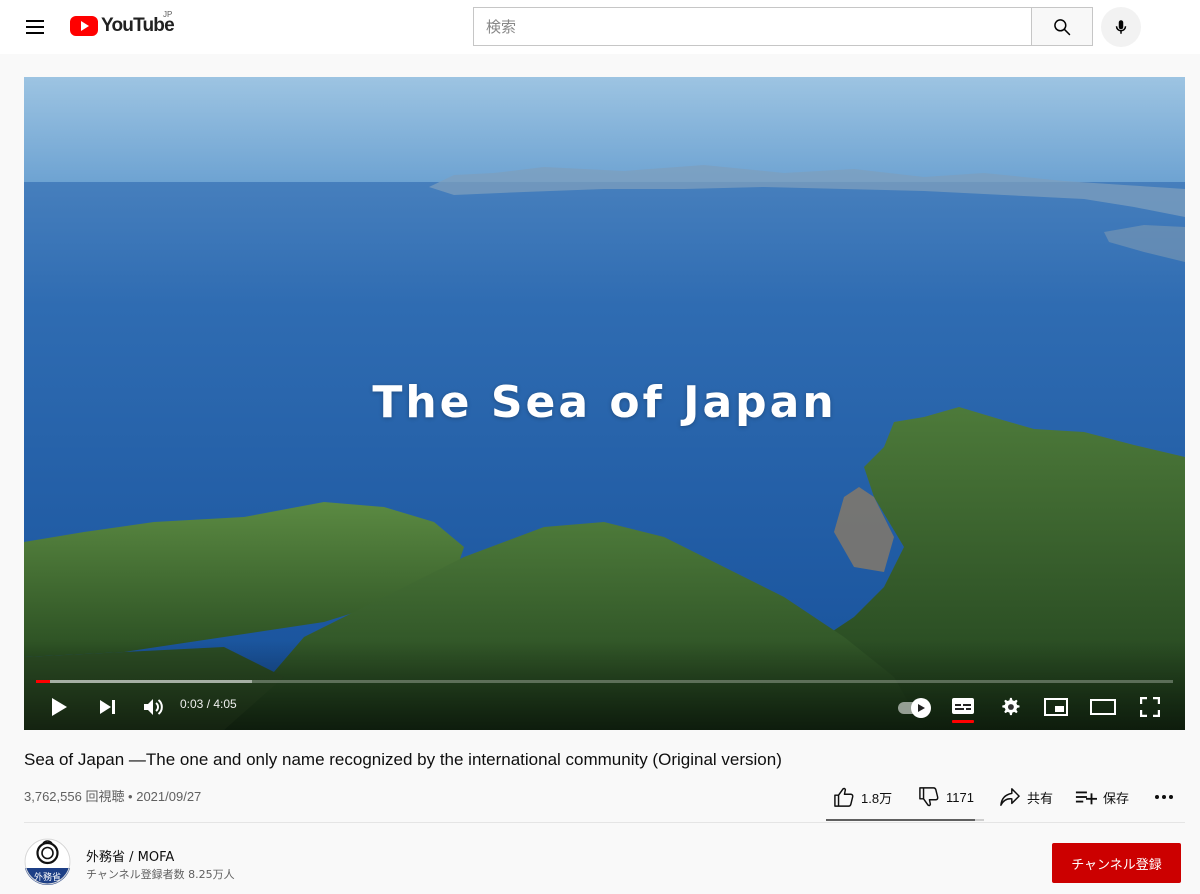 This screenshot has width=1200, height=894. I want to click on search-button, so click(1062, 26).